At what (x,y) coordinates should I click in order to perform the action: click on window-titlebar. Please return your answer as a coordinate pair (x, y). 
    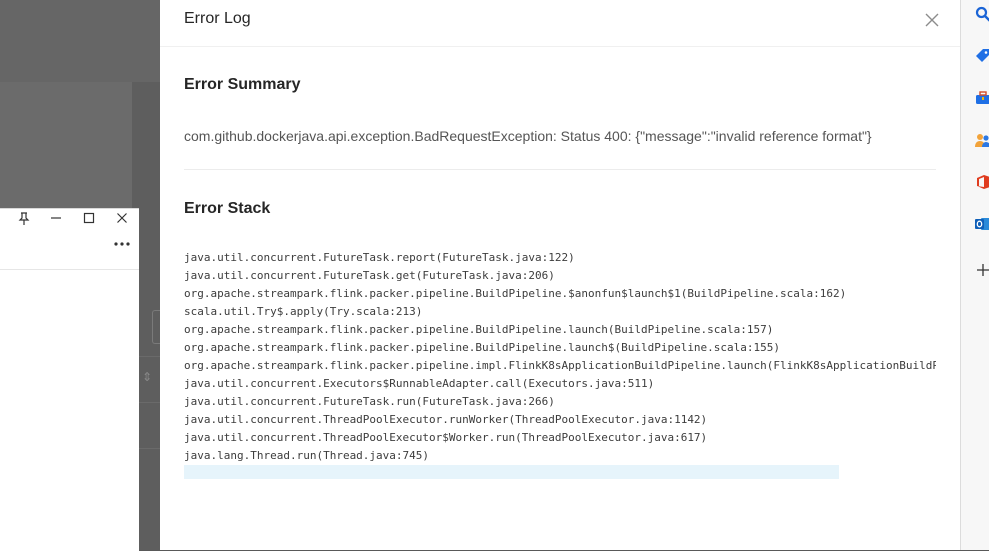
    Looking at the image, I should click on (69, 221).